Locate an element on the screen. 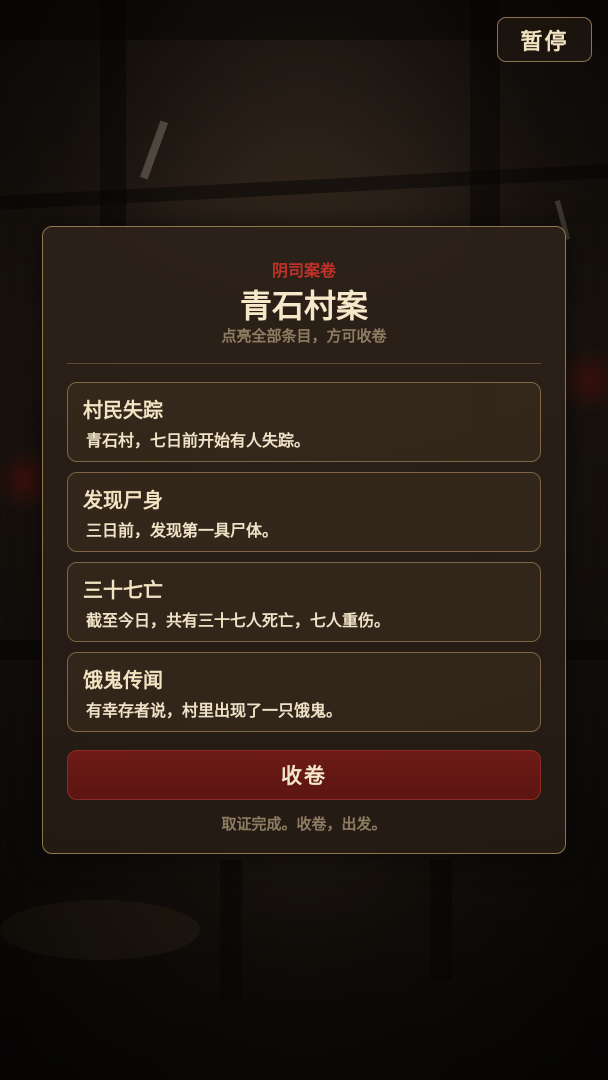  entry-title: 发现尸身 is located at coordinates (123, 500).